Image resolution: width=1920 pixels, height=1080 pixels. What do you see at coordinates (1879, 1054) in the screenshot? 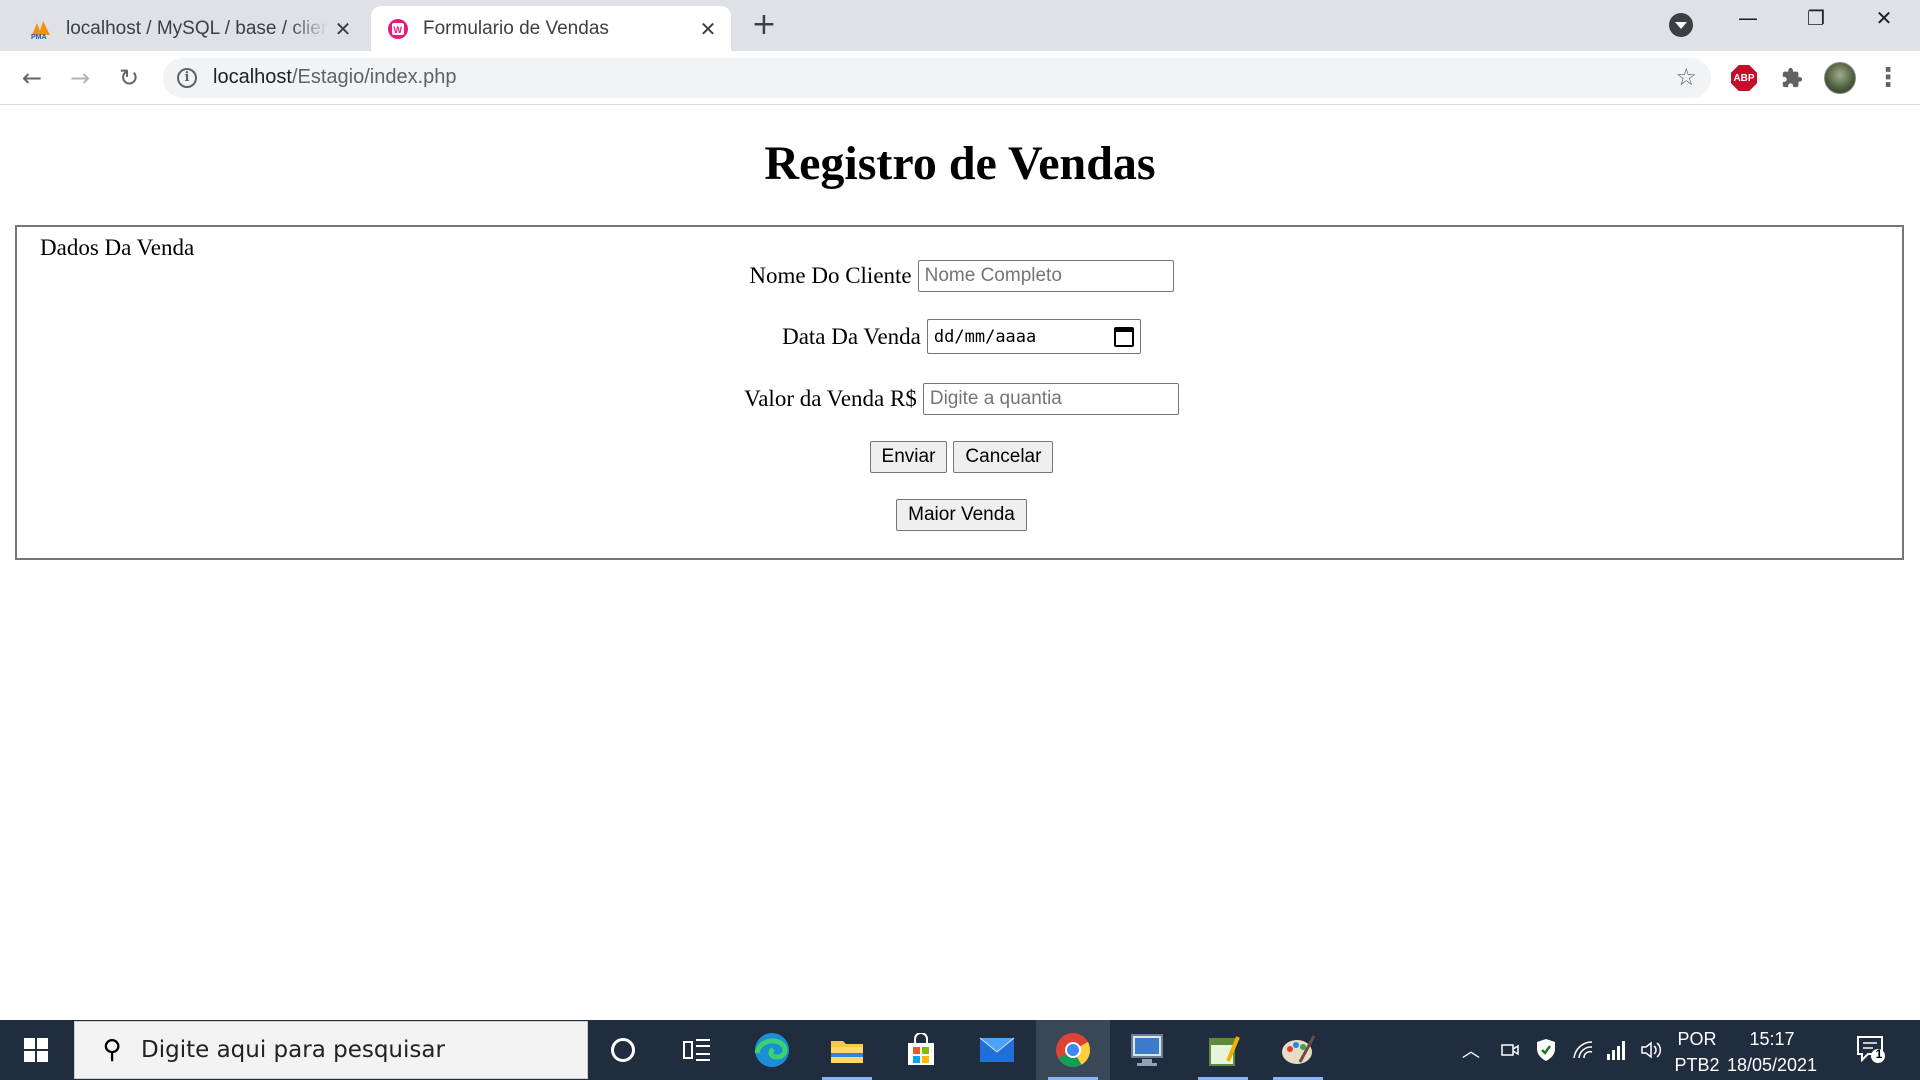
I see `notification-count: 1` at bounding box center [1879, 1054].